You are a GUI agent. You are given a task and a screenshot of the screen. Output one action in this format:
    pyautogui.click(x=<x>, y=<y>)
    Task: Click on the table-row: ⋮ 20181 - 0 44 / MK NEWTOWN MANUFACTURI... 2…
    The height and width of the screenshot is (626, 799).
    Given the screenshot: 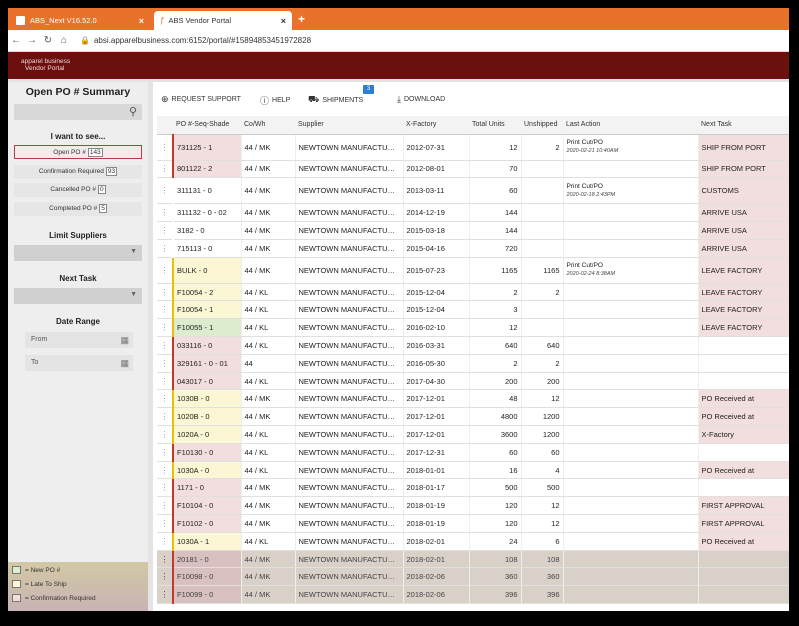 What is the action you would take?
    pyautogui.click(x=473, y=559)
    